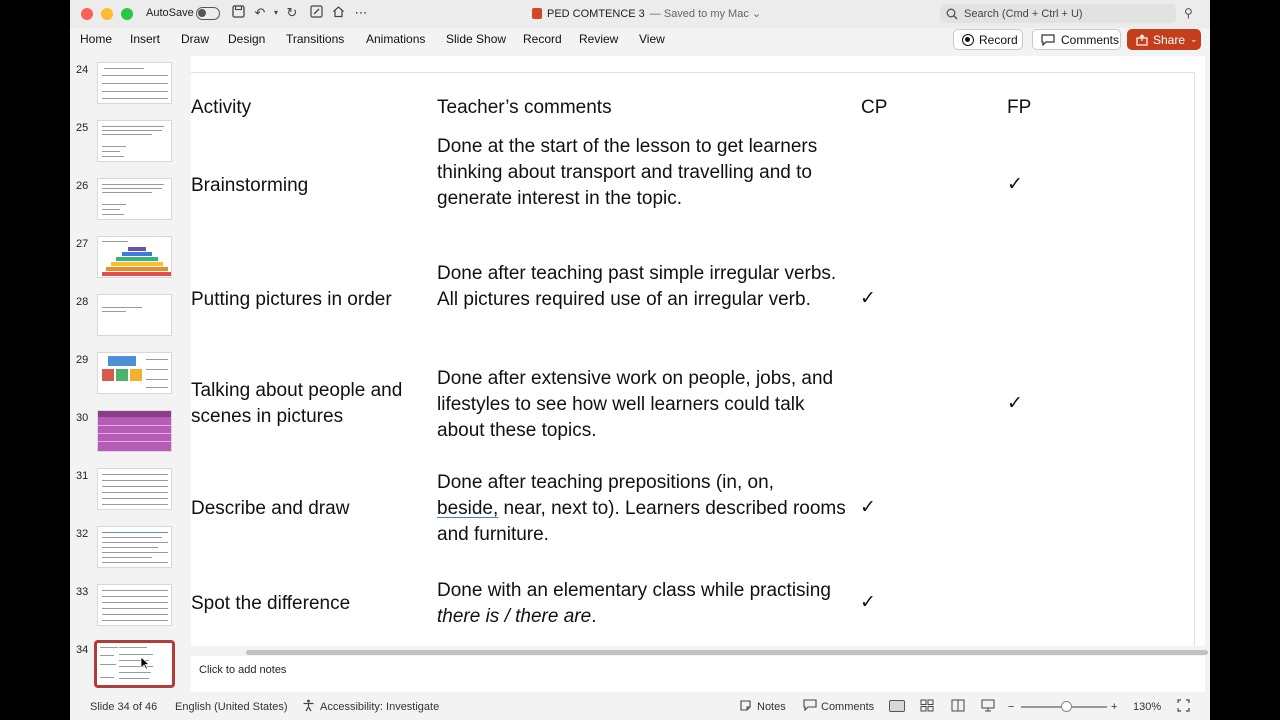  I want to click on home-icon, so click(338, 13).